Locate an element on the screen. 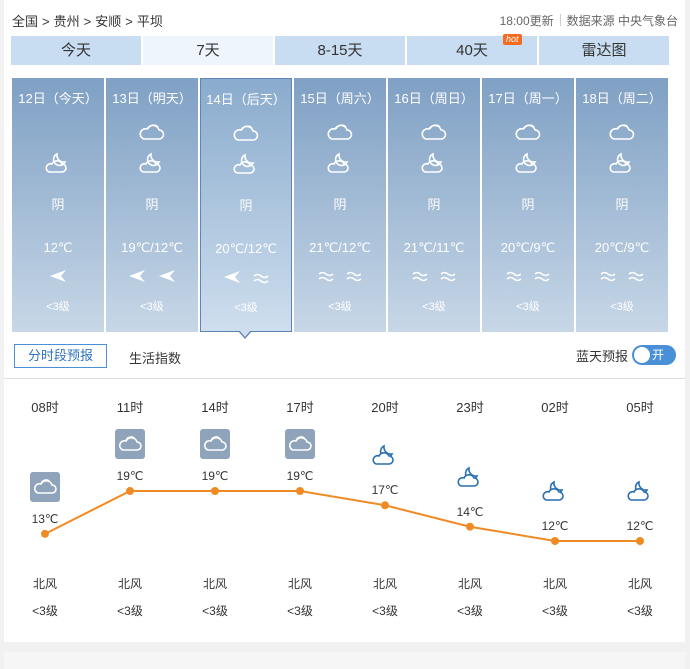 This screenshot has height=669, width=690. tab-label: 雷达图 is located at coordinates (604, 50).